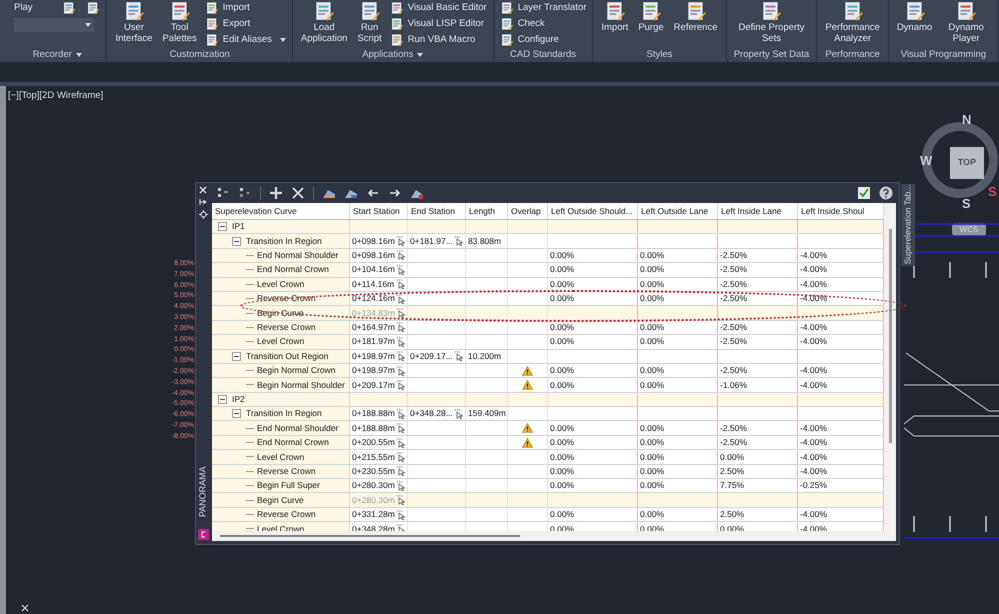 The height and width of the screenshot is (614, 999). What do you see at coordinates (57, 55) in the screenshot?
I see `panel-title: Recorder` at bounding box center [57, 55].